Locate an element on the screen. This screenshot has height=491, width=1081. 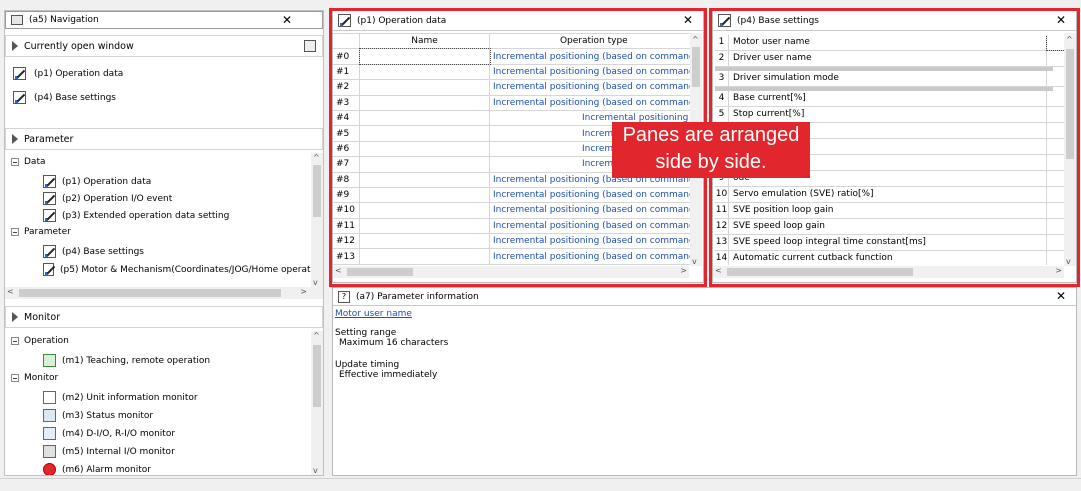
base-settings-vscrollbar: ^ v is located at coordinates (1070, 149).